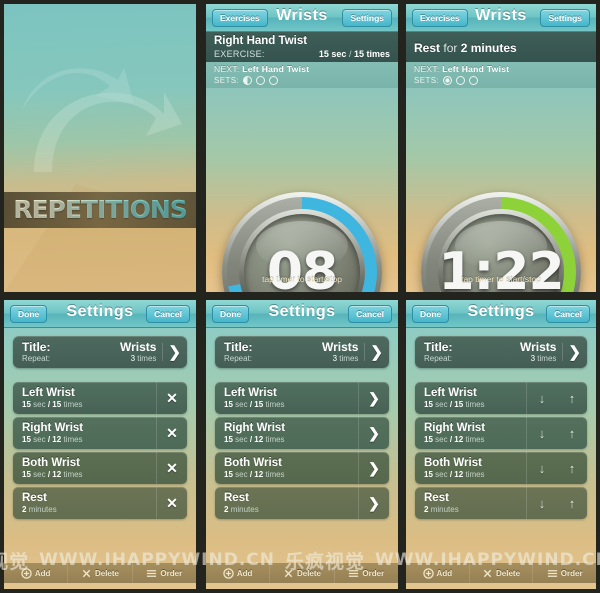  Describe the element at coordinates (450, 48) in the screenshot. I see `rest-for: for` at that location.